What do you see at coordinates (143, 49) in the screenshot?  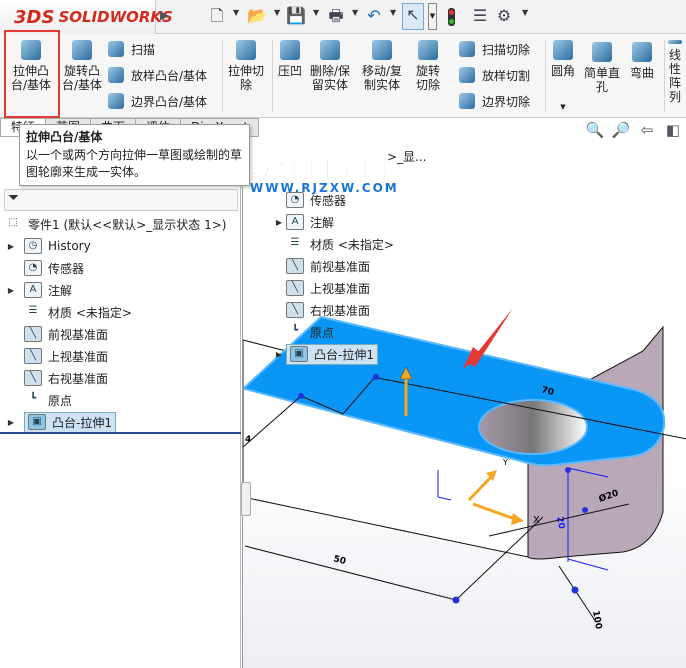 I see `label: 扫描` at bounding box center [143, 49].